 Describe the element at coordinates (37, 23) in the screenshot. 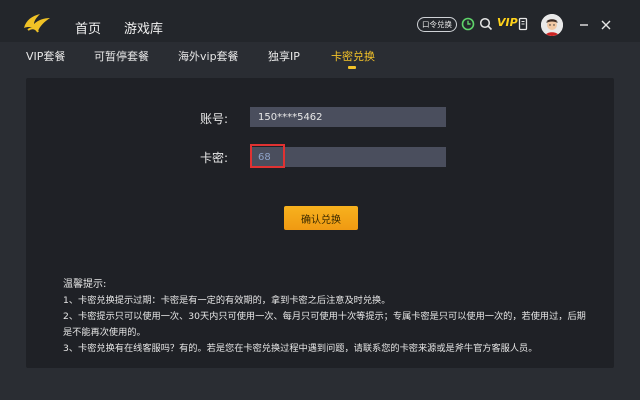

I see `app-logo-icon` at that location.